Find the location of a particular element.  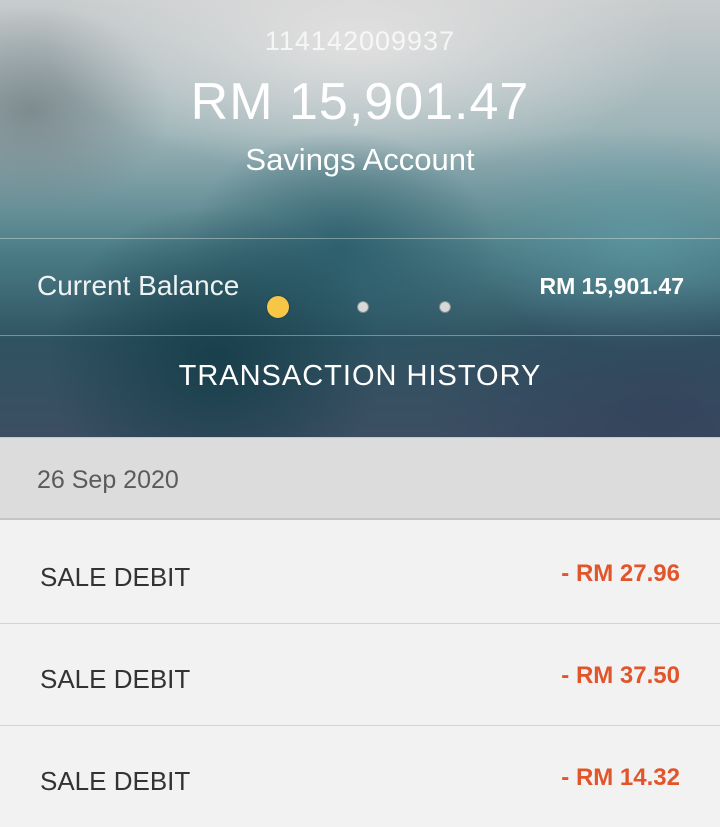

account-type: Savings Account is located at coordinates (360, 159).